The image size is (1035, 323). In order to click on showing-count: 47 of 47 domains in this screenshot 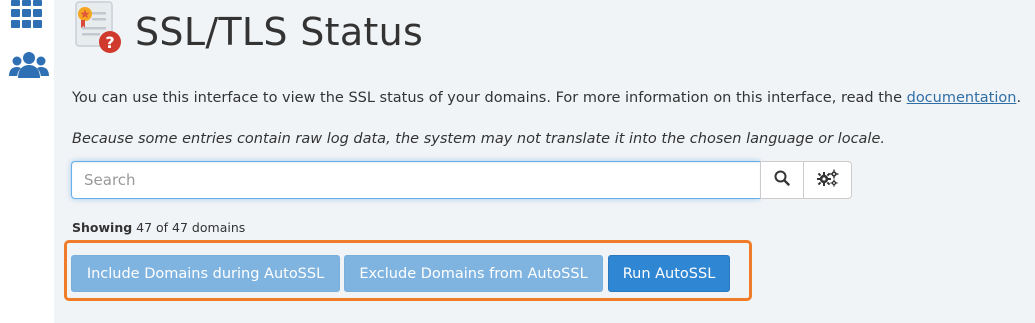, I will do `click(191, 227)`.